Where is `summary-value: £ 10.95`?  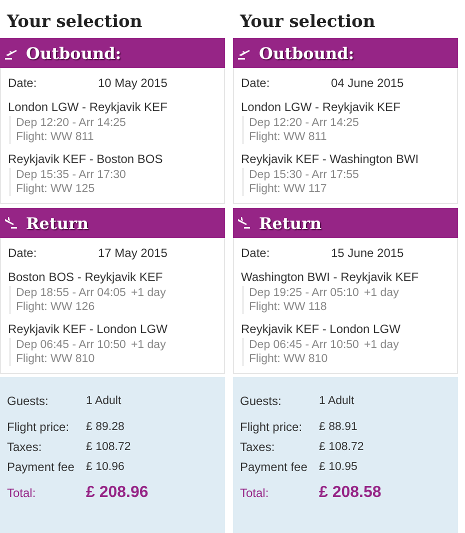 summary-value: £ 10.95 is located at coordinates (338, 467).